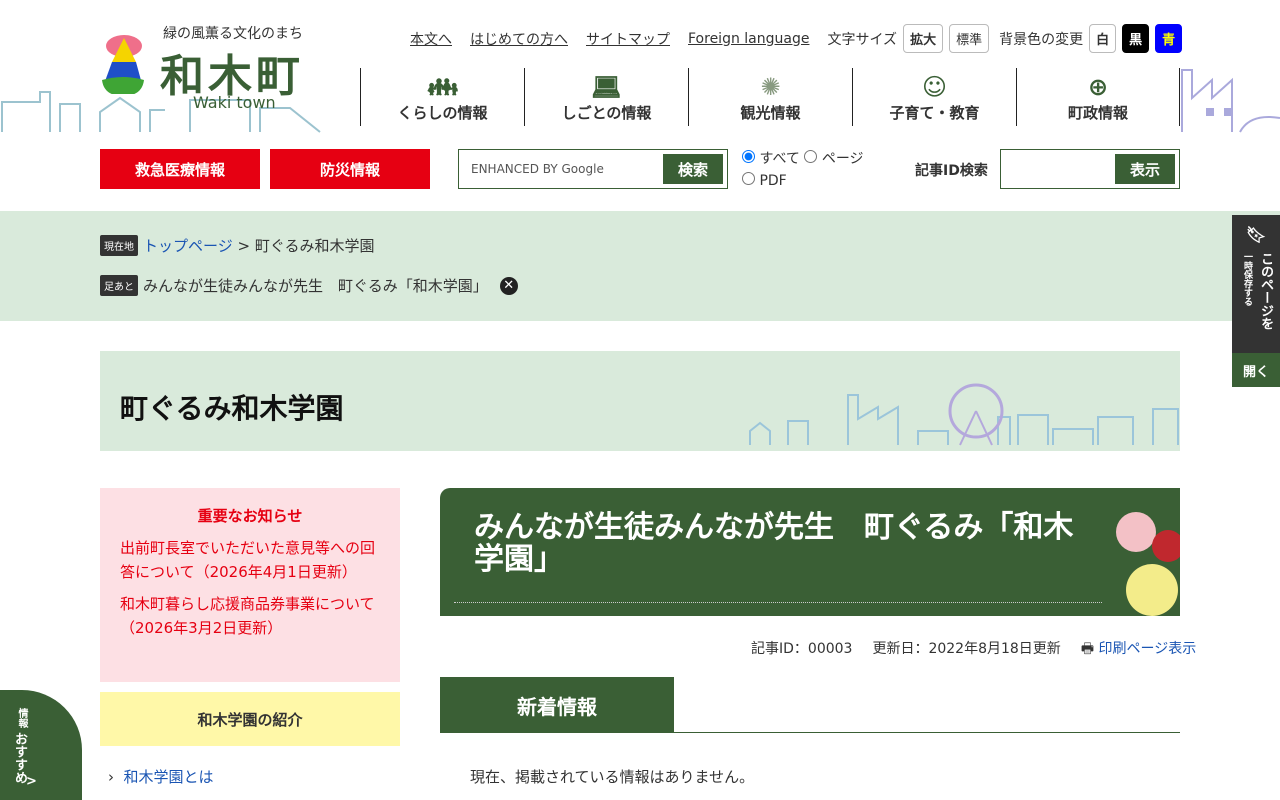 The height and width of the screenshot is (800, 1280). Describe the element at coordinates (442, 87) in the screenshot. I see `family-icon: 👪︎` at that location.